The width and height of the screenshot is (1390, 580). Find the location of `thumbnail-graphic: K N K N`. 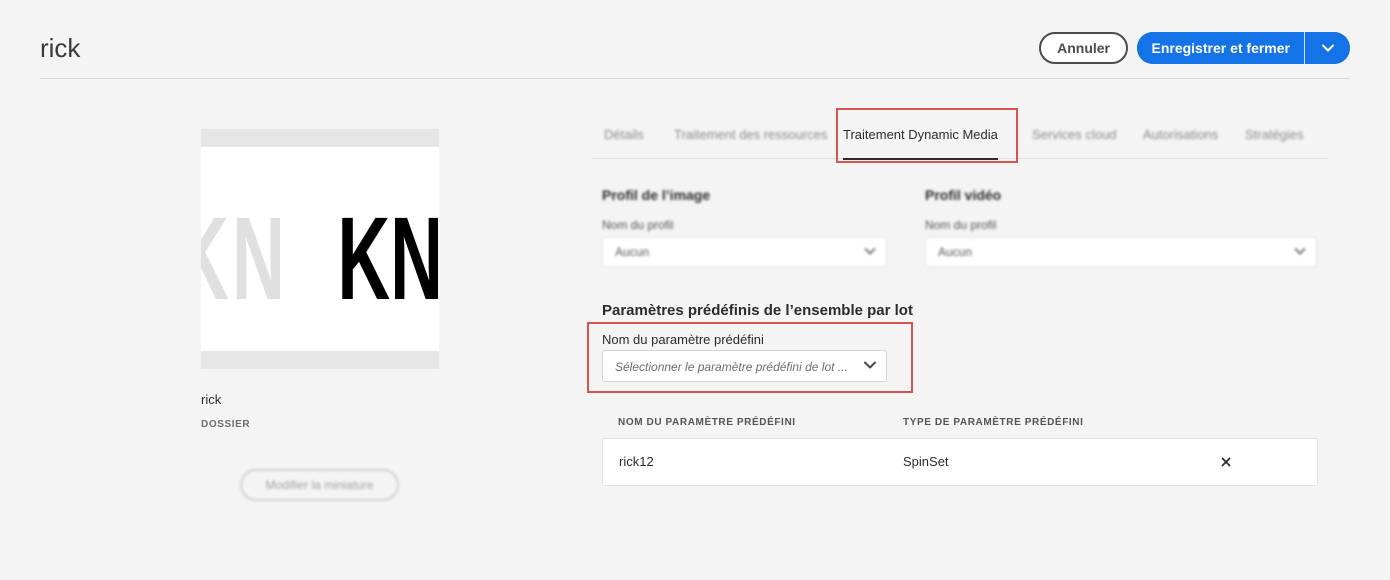

thumbnail-graphic: K N K N is located at coordinates (320, 258).